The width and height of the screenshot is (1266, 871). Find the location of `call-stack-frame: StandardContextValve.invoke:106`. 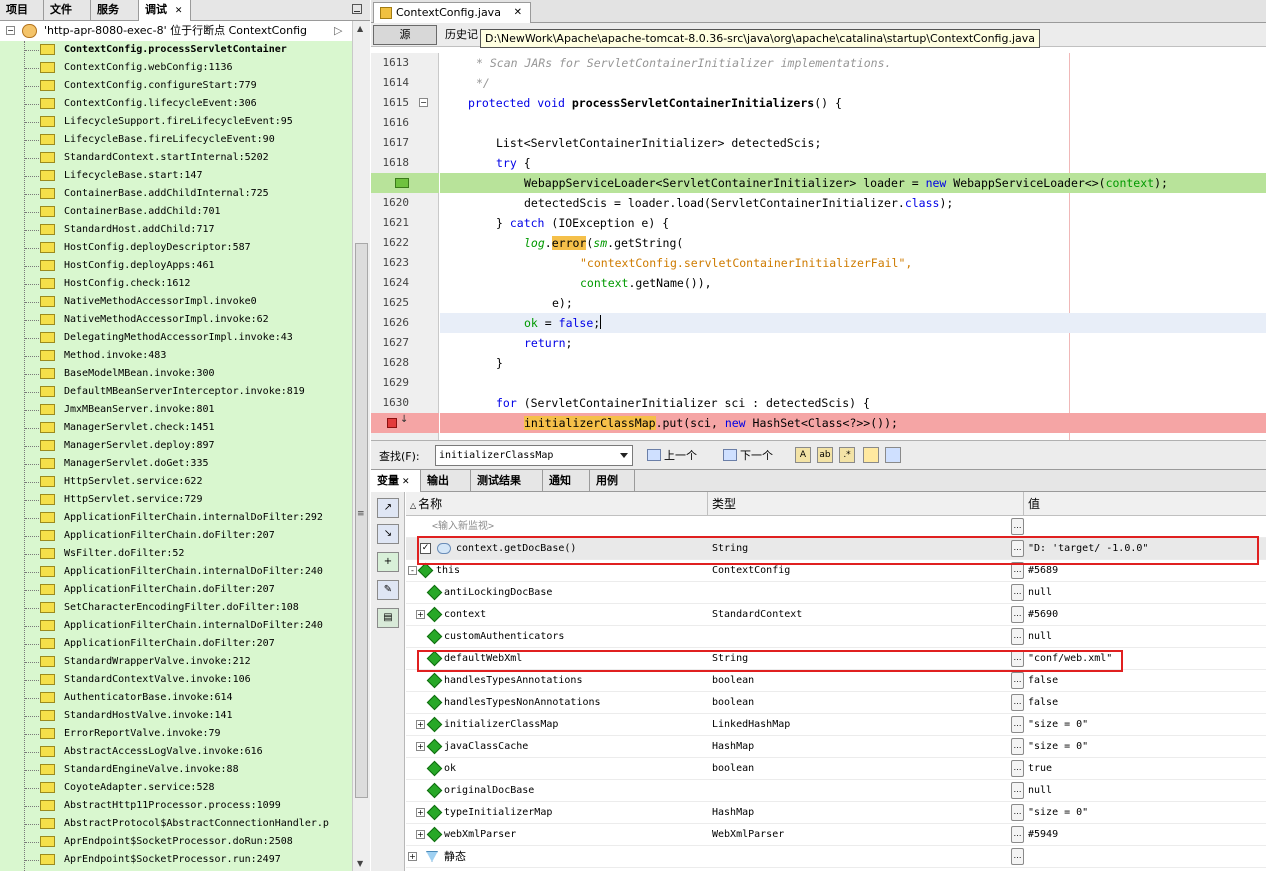

call-stack-frame: StandardContextValve.invoke:106 is located at coordinates (176, 680).